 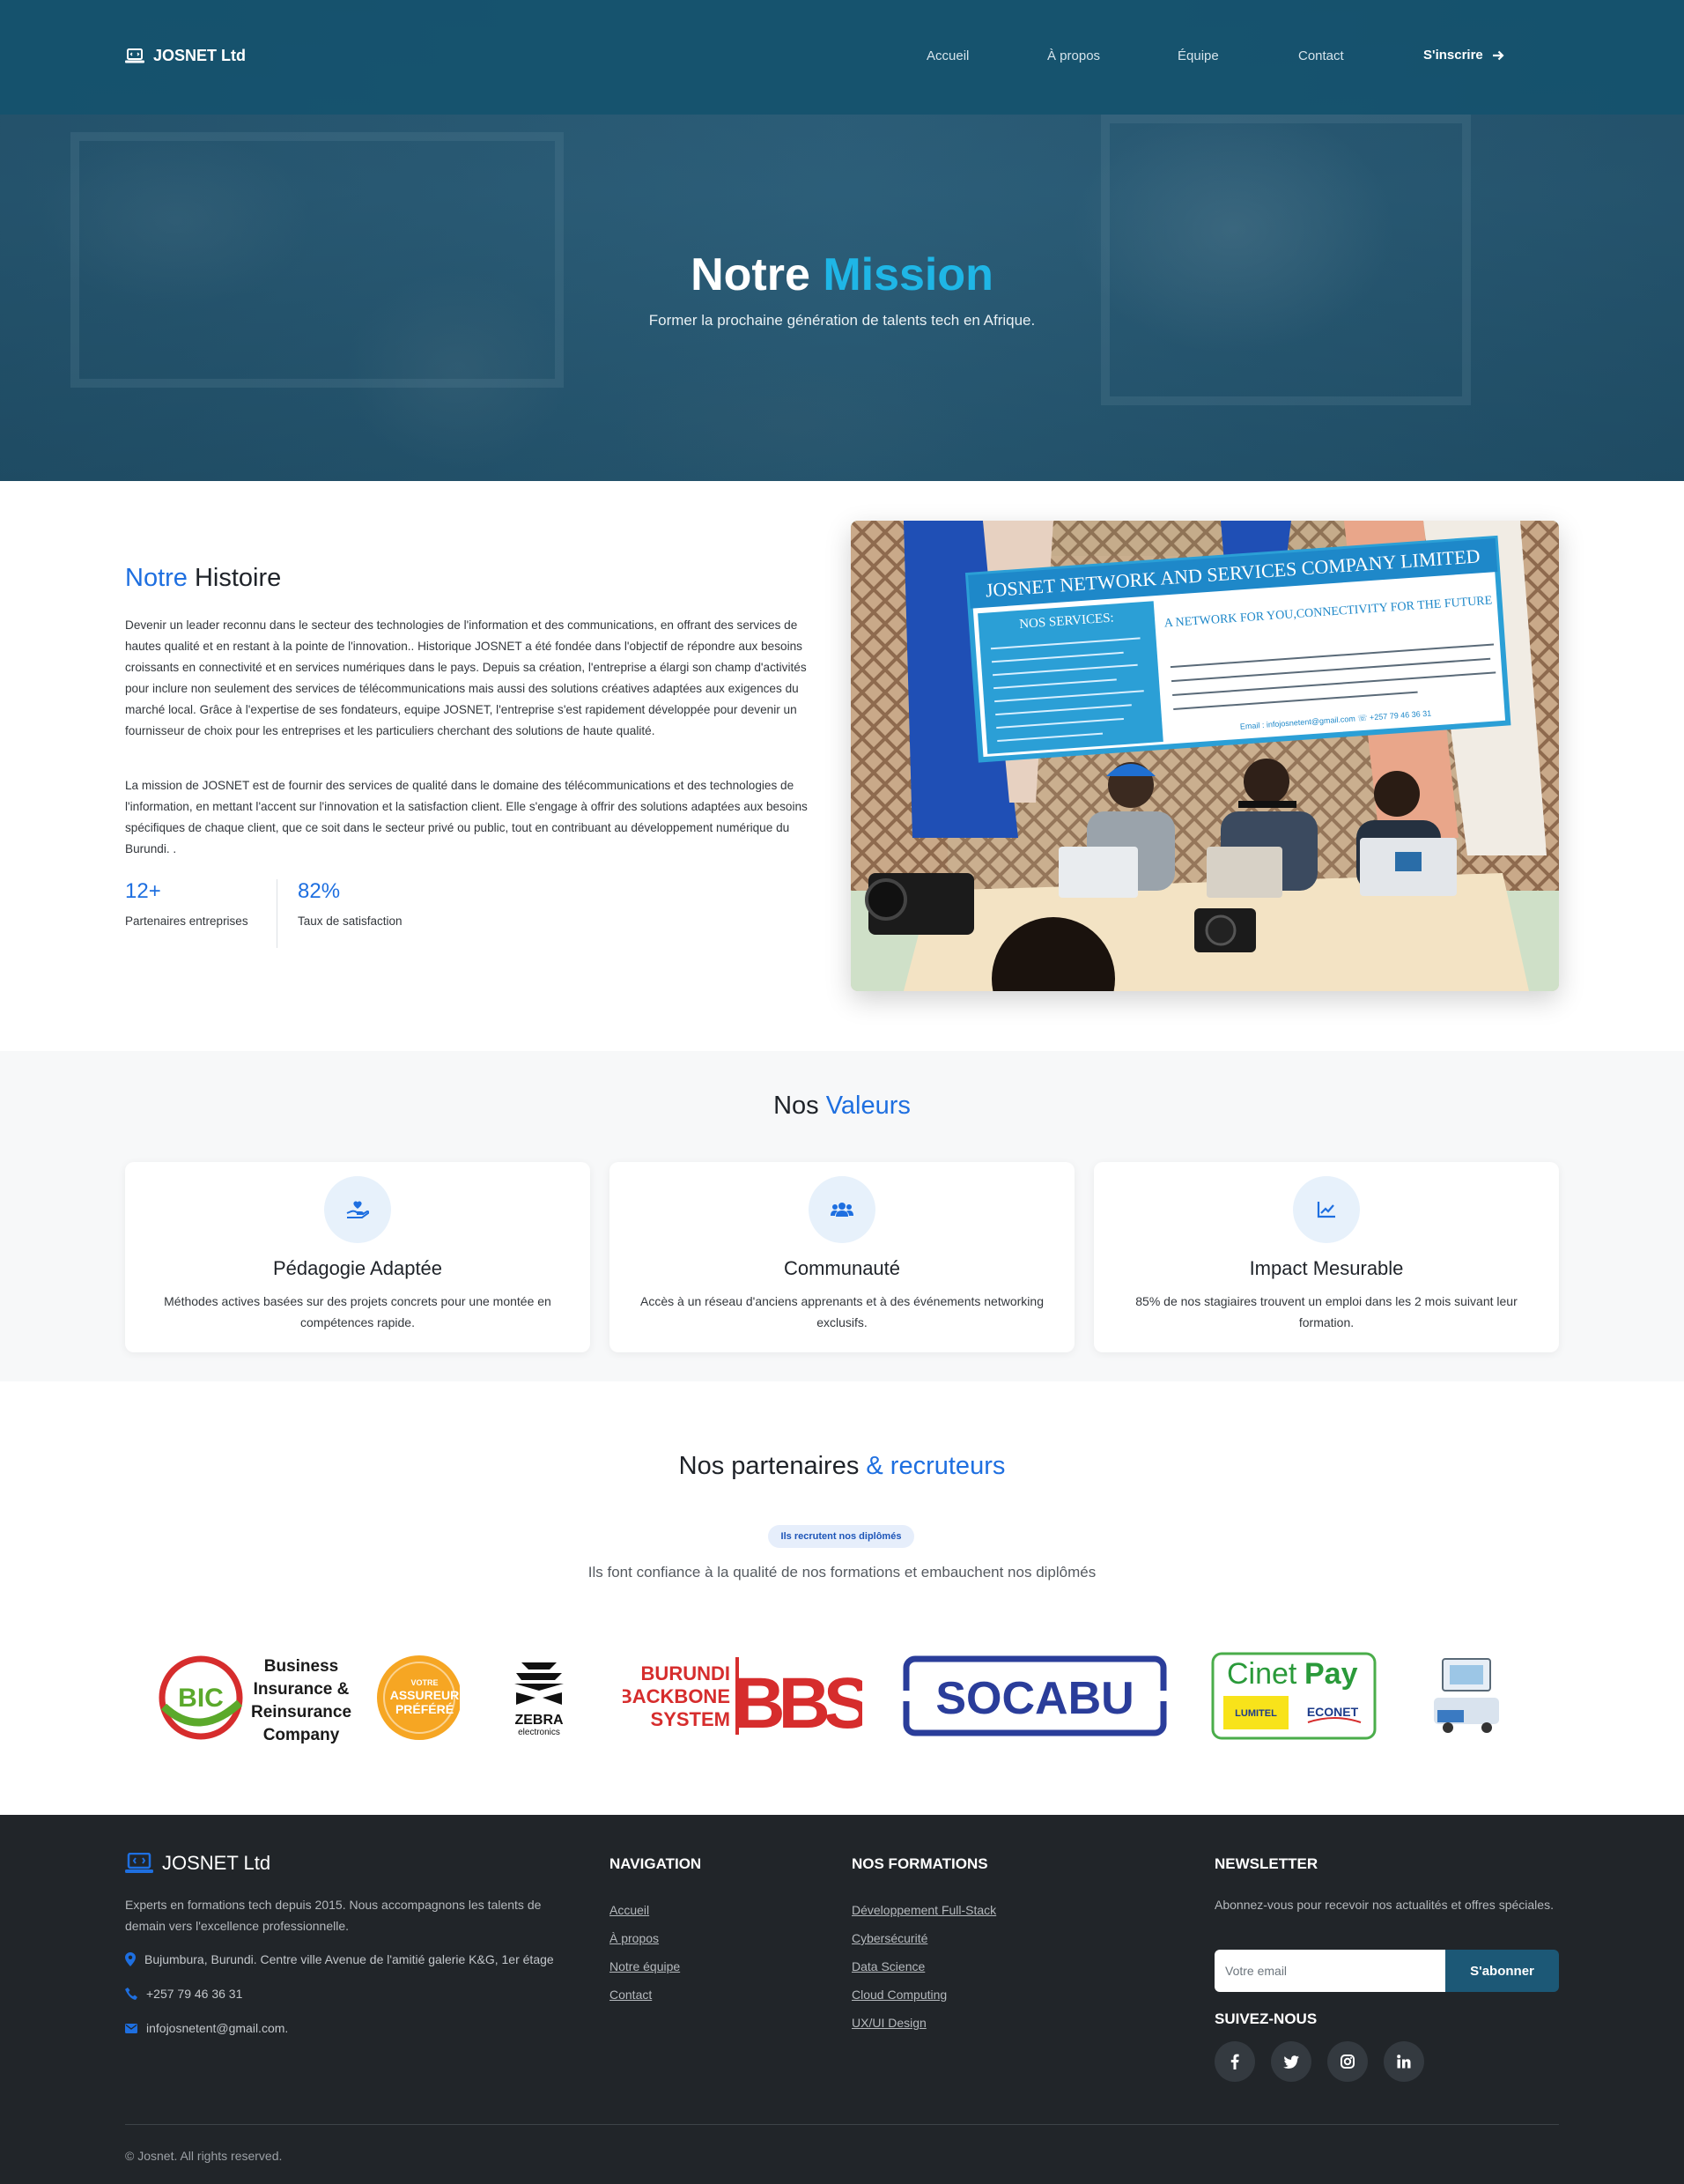 What do you see at coordinates (1256, 1713) in the screenshot?
I see `cinetpay-lumitel: LUMITEL` at bounding box center [1256, 1713].